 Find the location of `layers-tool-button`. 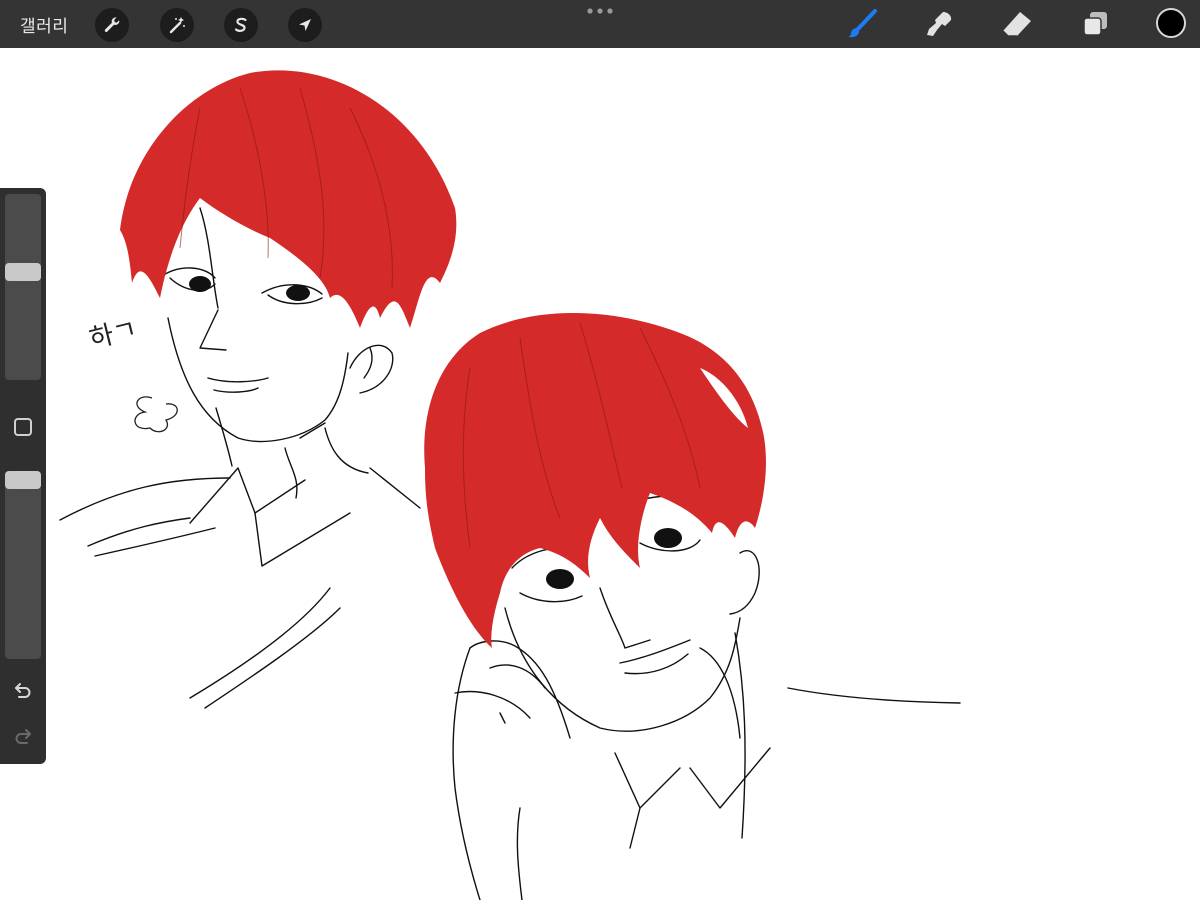

layers-tool-button is located at coordinates (1095, 24).